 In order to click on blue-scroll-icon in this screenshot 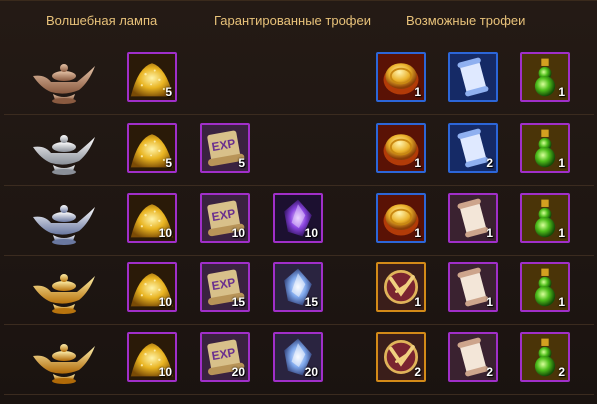, I will do `click(473, 77)`.